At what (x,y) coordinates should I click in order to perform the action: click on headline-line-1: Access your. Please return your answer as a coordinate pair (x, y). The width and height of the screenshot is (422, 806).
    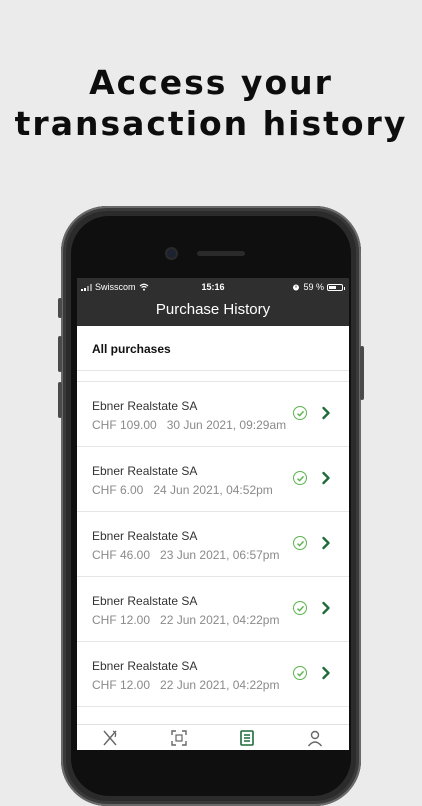
    Looking at the image, I should click on (211, 82).